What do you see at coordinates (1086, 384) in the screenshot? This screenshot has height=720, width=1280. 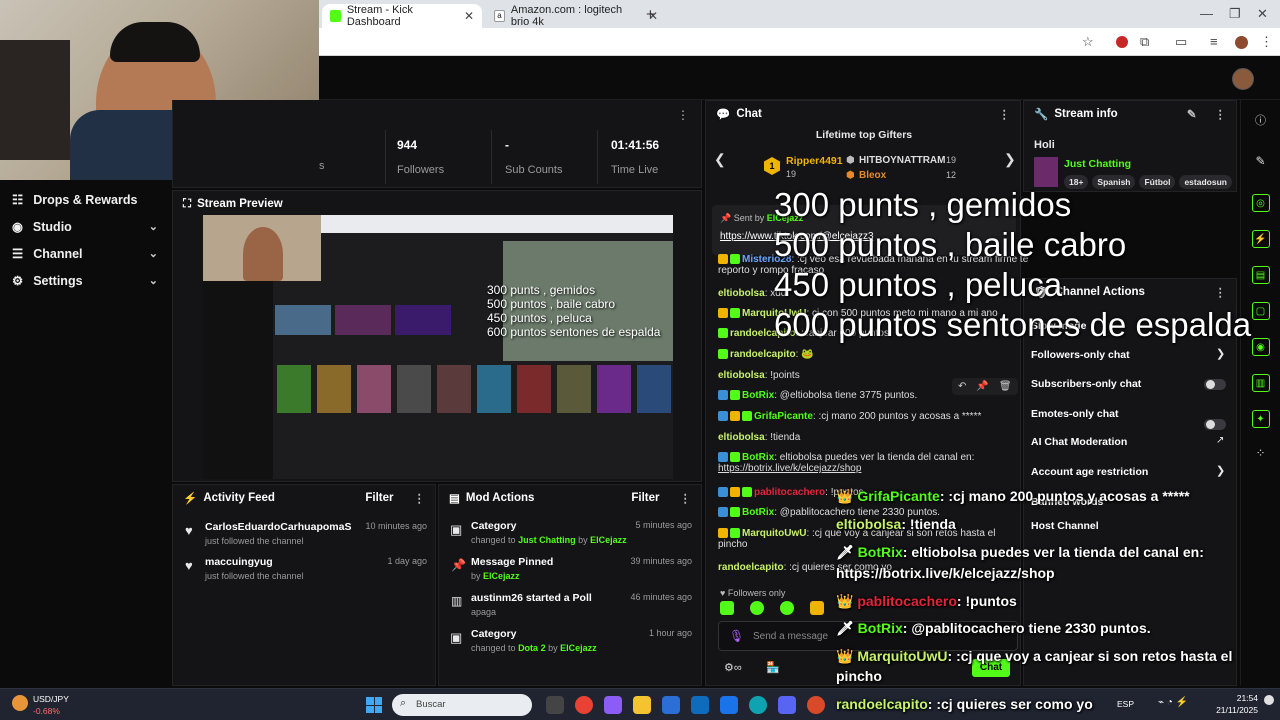 I see `subscribers-only-action: Subscribers-only chat` at bounding box center [1086, 384].